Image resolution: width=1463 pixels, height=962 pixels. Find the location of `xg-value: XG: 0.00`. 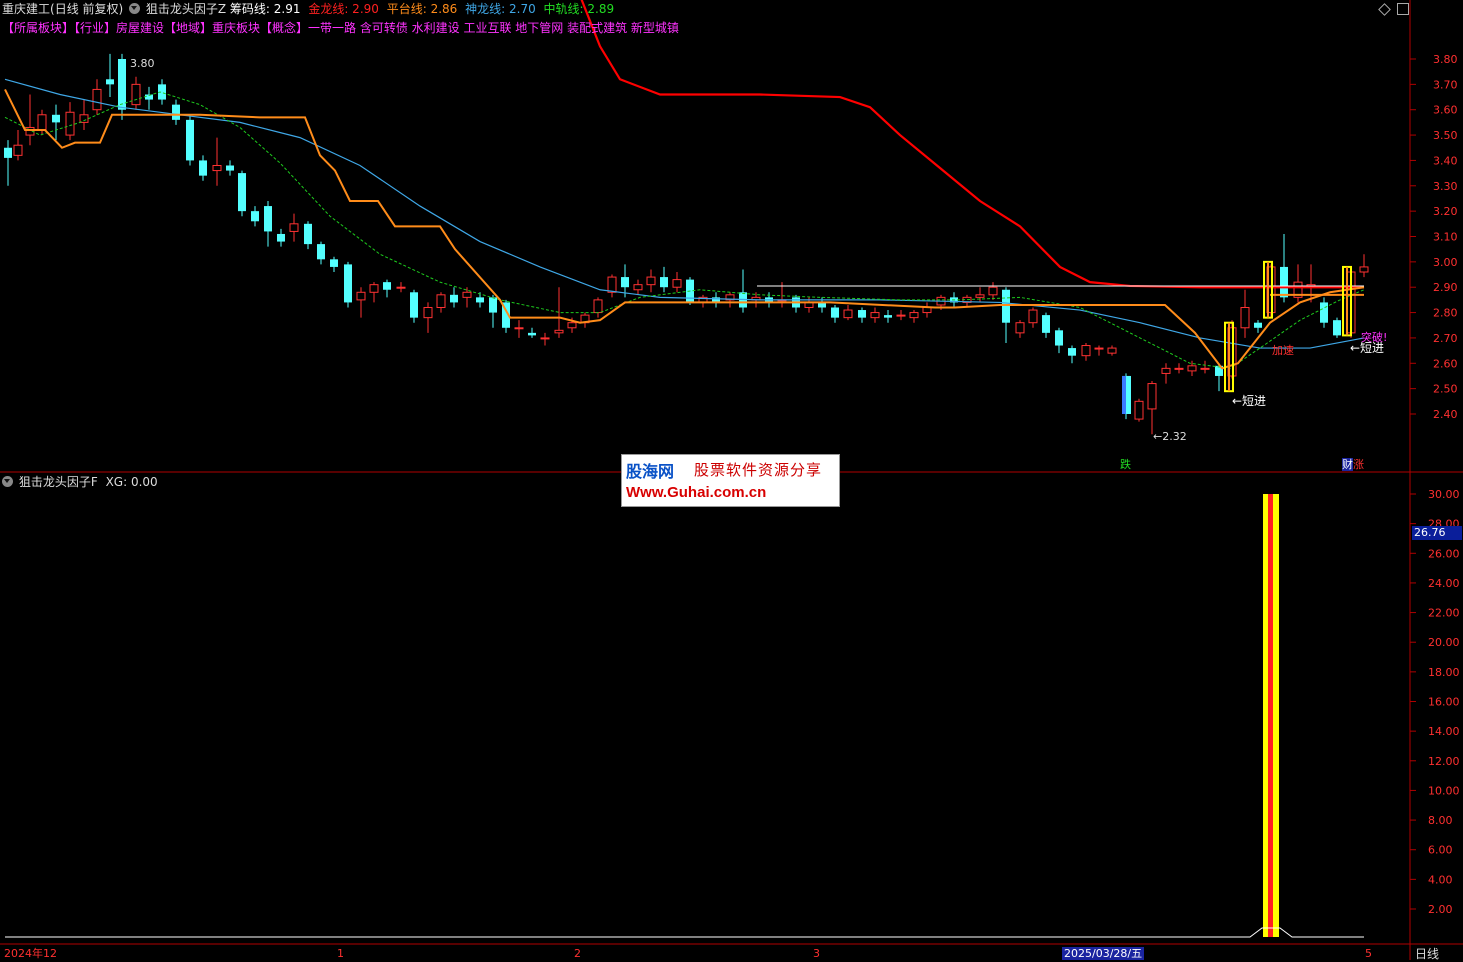

xg-value: XG: 0.00 is located at coordinates (131, 482).